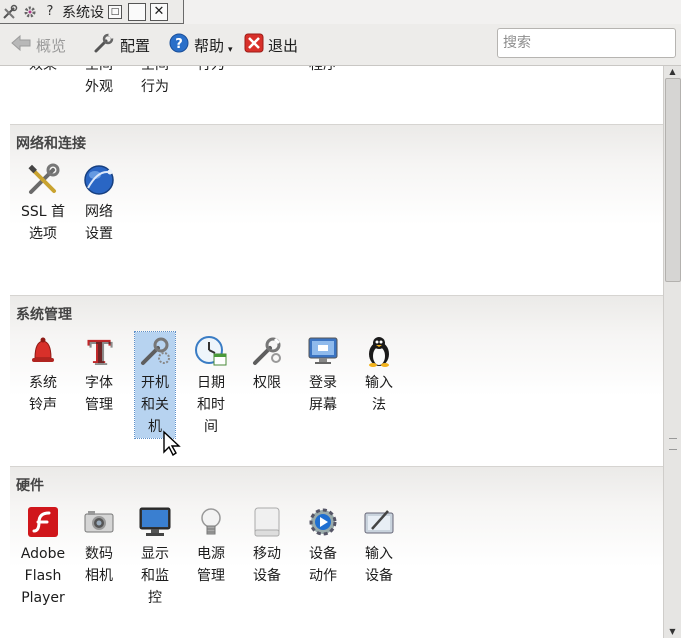  I want to click on item-label: 输入 法, so click(379, 394).